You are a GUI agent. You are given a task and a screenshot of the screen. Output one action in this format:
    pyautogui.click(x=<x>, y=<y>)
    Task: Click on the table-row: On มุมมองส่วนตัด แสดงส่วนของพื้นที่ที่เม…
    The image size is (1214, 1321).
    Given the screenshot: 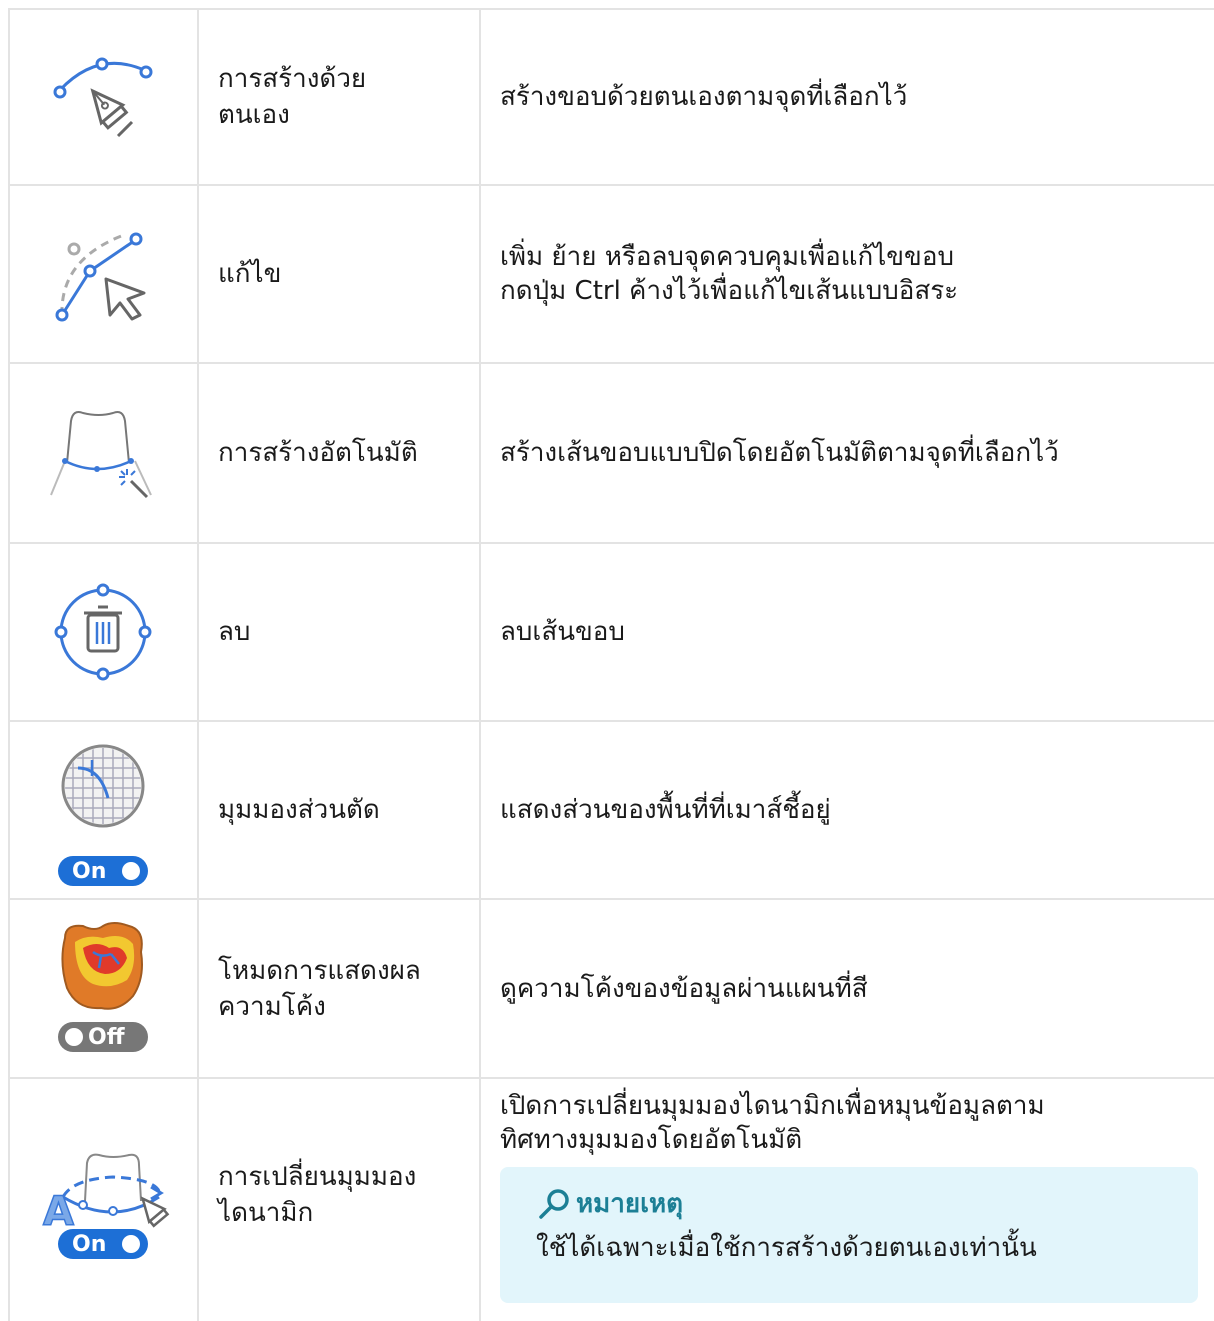 What is the action you would take?
    pyautogui.click(x=607, y=810)
    